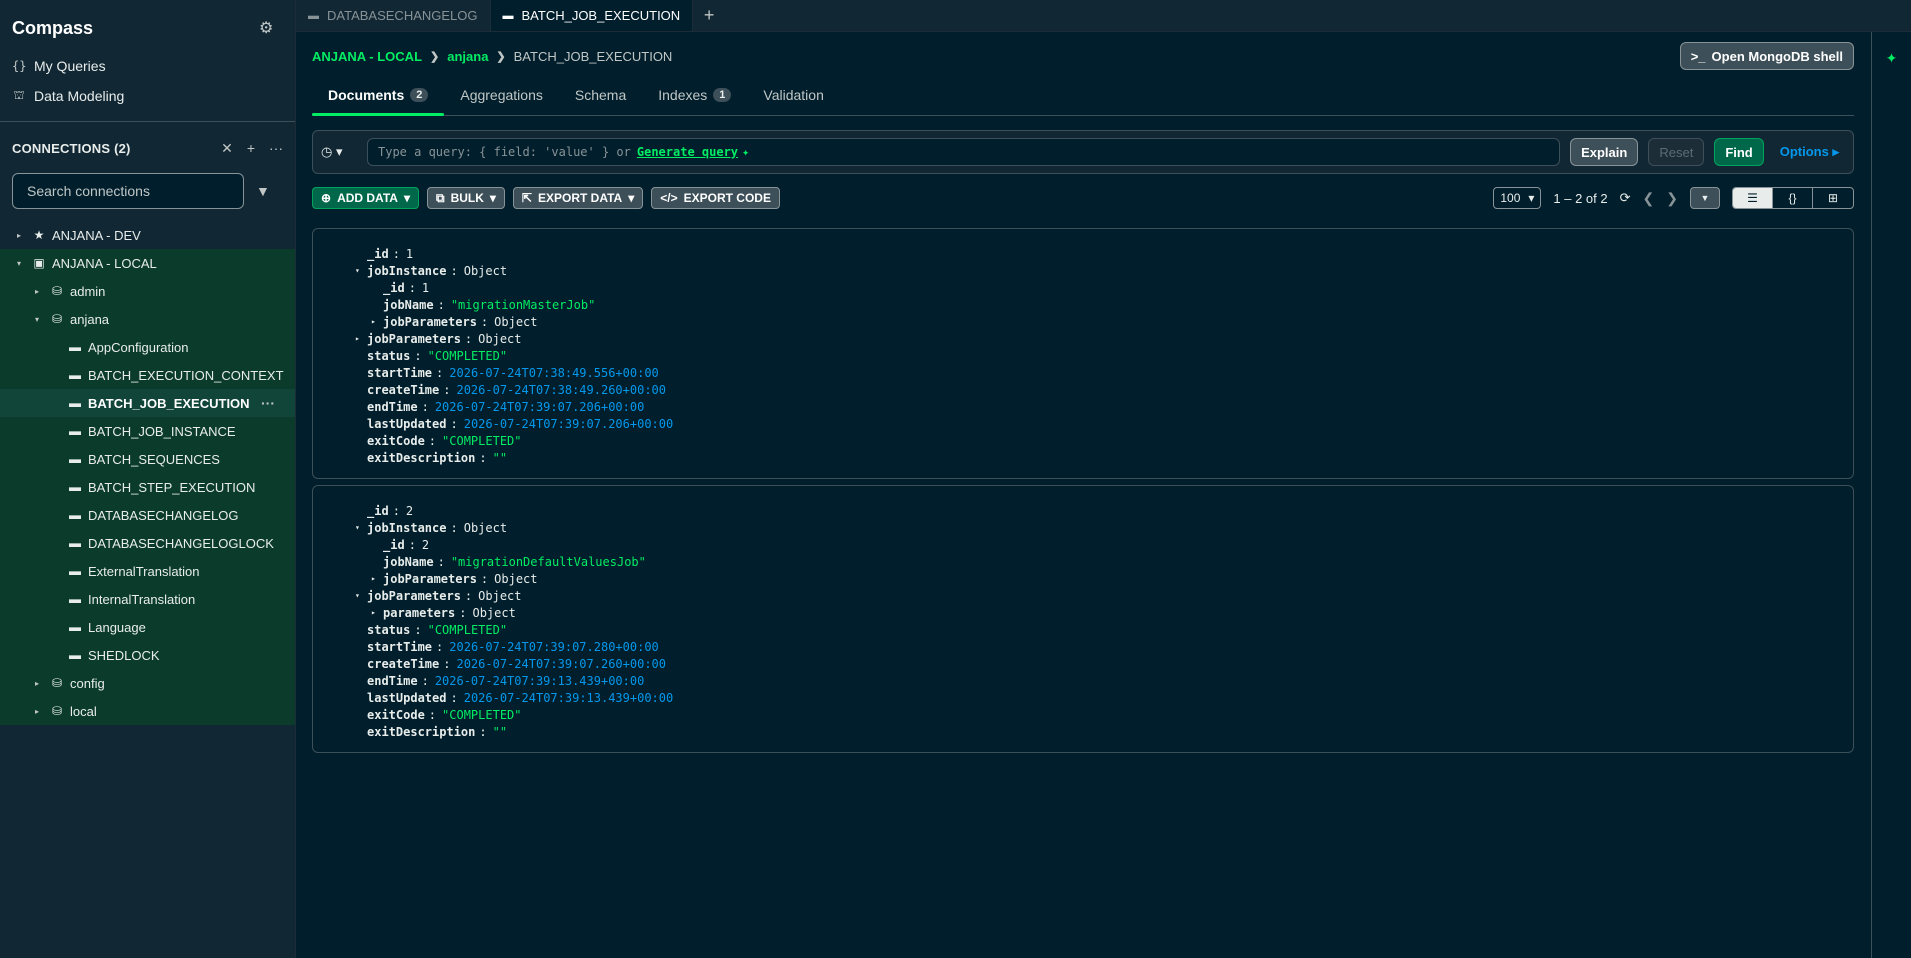 The height and width of the screenshot is (958, 1911). I want to click on next-page-icon: ❯, so click(1672, 198).